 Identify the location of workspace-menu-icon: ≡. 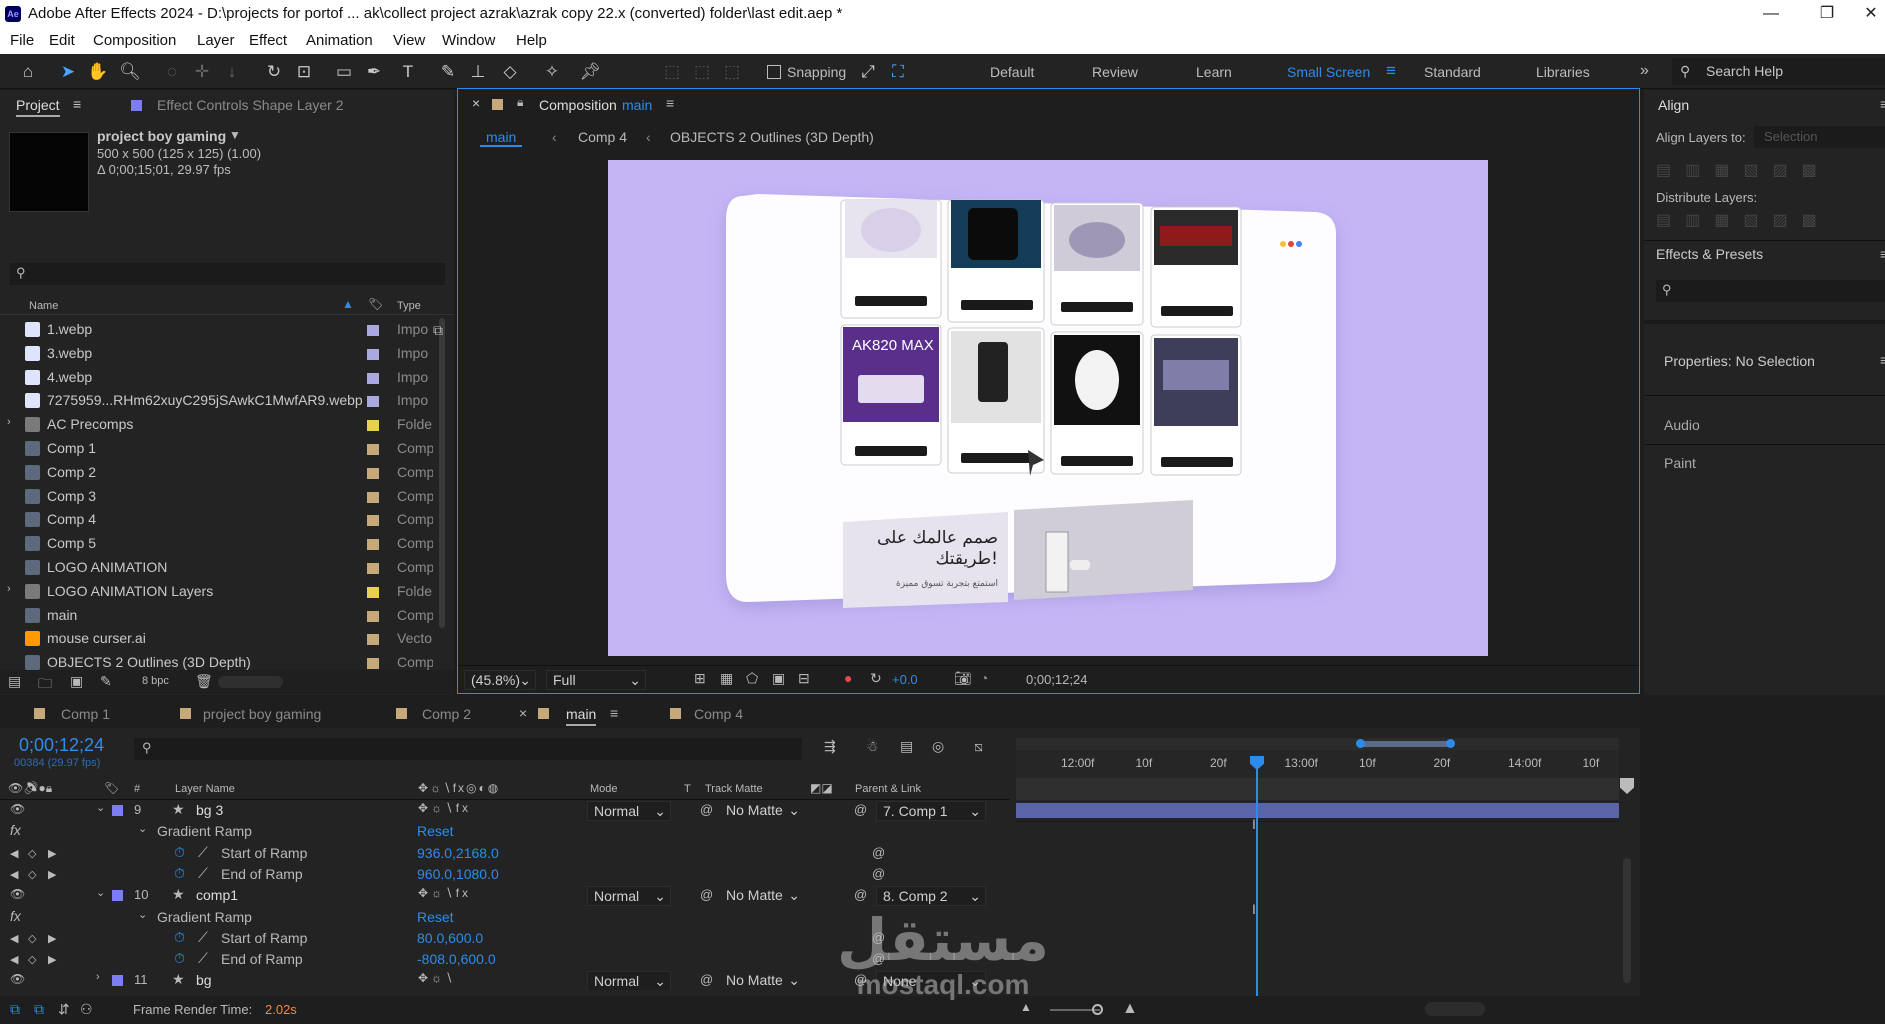
(1391, 71).